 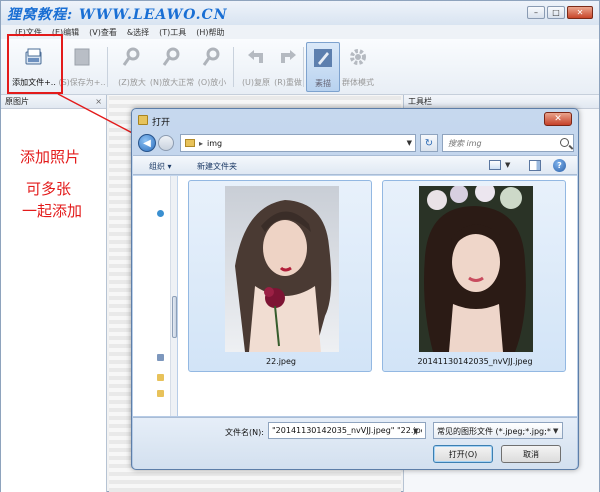 What do you see at coordinates (535, 165) in the screenshot?
I see `preview-pane-icon` at bounding box center [535, 165].